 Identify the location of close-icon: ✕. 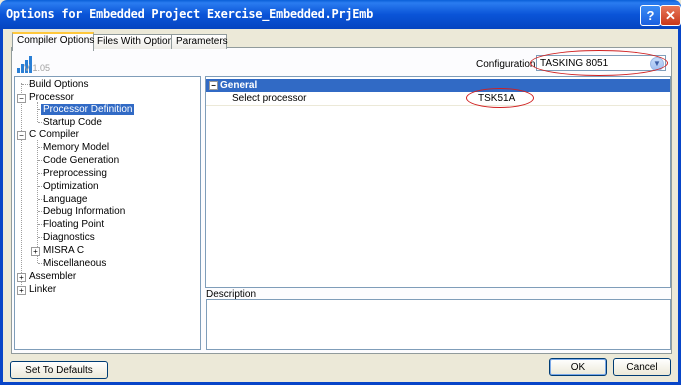
(670, 15).